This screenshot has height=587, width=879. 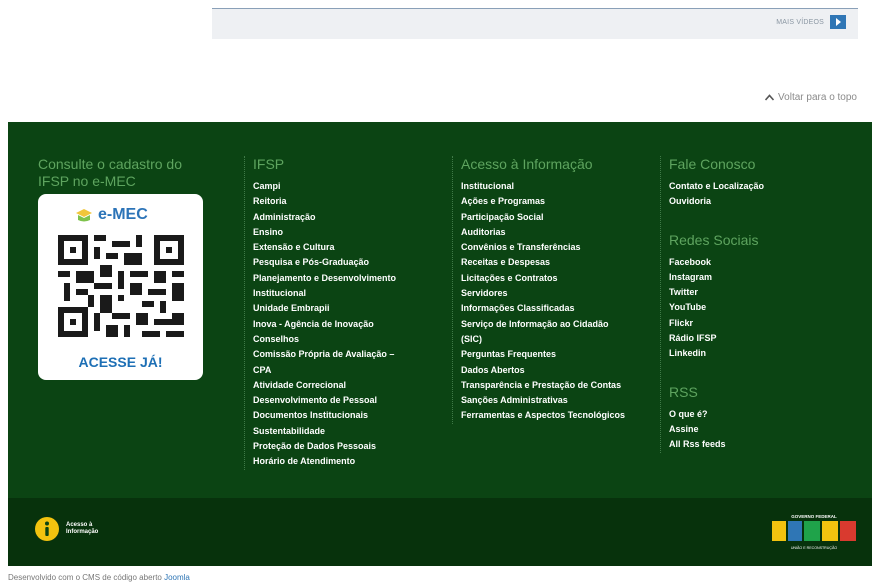 I want to click on footer-link: Reitoria, so click(x=331, y=201).